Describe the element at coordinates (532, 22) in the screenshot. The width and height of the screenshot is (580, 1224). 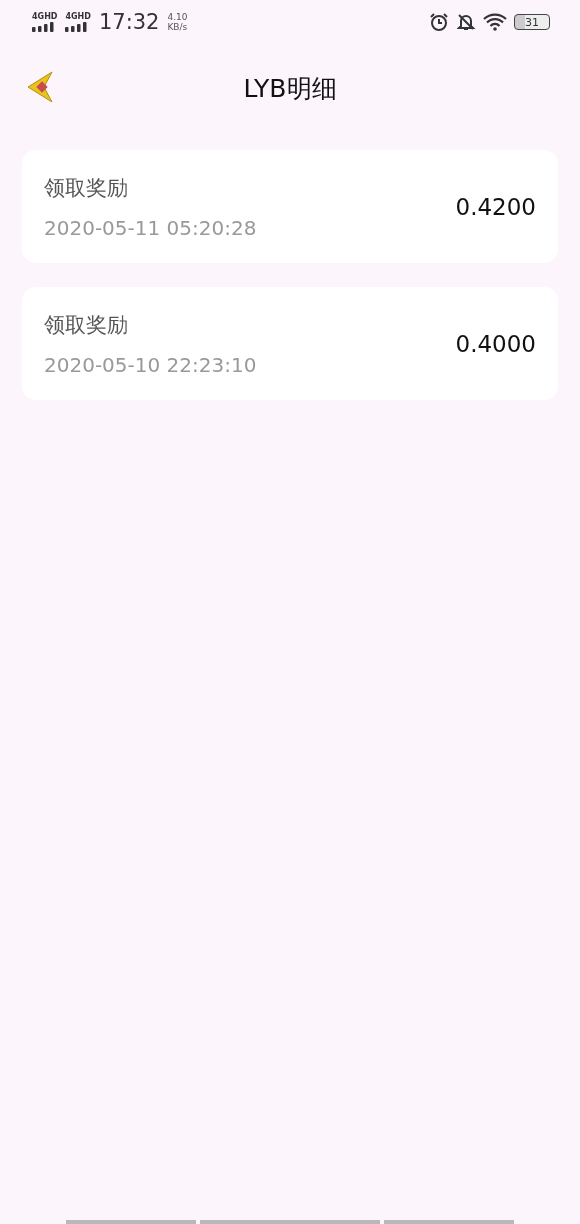
I see `battery-indicator: 31` at that location.